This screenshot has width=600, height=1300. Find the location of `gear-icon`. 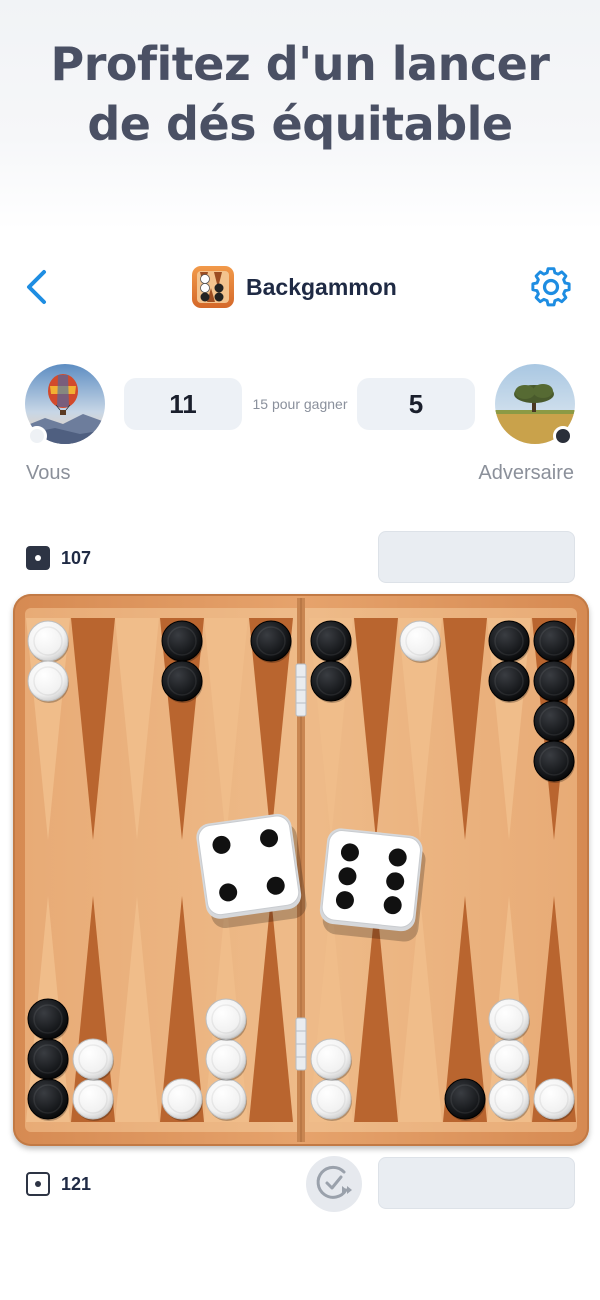

gear-icon is located at coordinates (551, 287).